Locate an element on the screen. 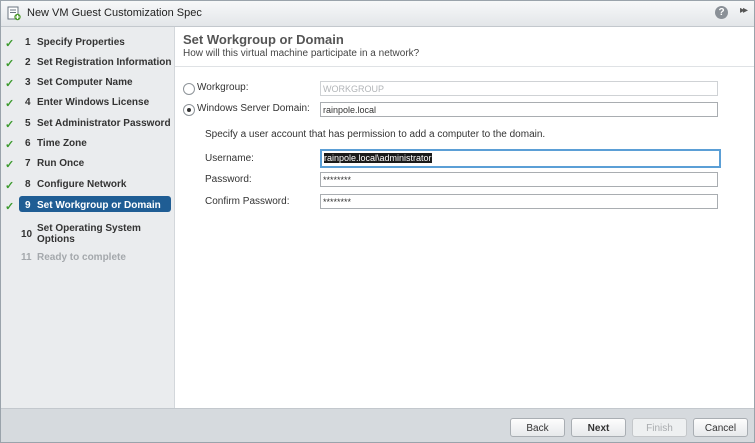 The image size is (755, 443). step-label: Set Computer Name is located at coordinates (85, 82).